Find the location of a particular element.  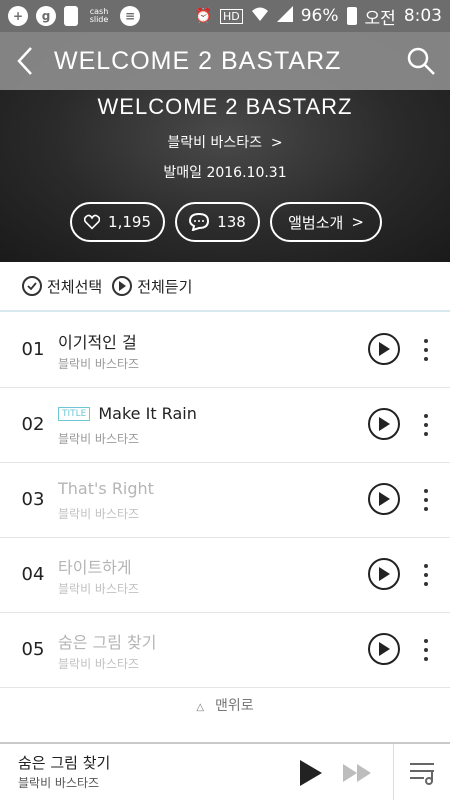

track-row: 04 타이트하게 블락비 바스타즈 is located at coordinates (225, 575).